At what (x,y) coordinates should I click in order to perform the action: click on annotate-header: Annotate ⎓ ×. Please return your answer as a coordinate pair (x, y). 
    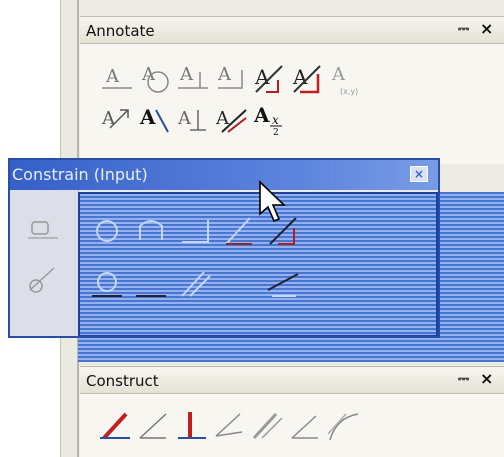
    Looking at the image, I should click on (292, 30).